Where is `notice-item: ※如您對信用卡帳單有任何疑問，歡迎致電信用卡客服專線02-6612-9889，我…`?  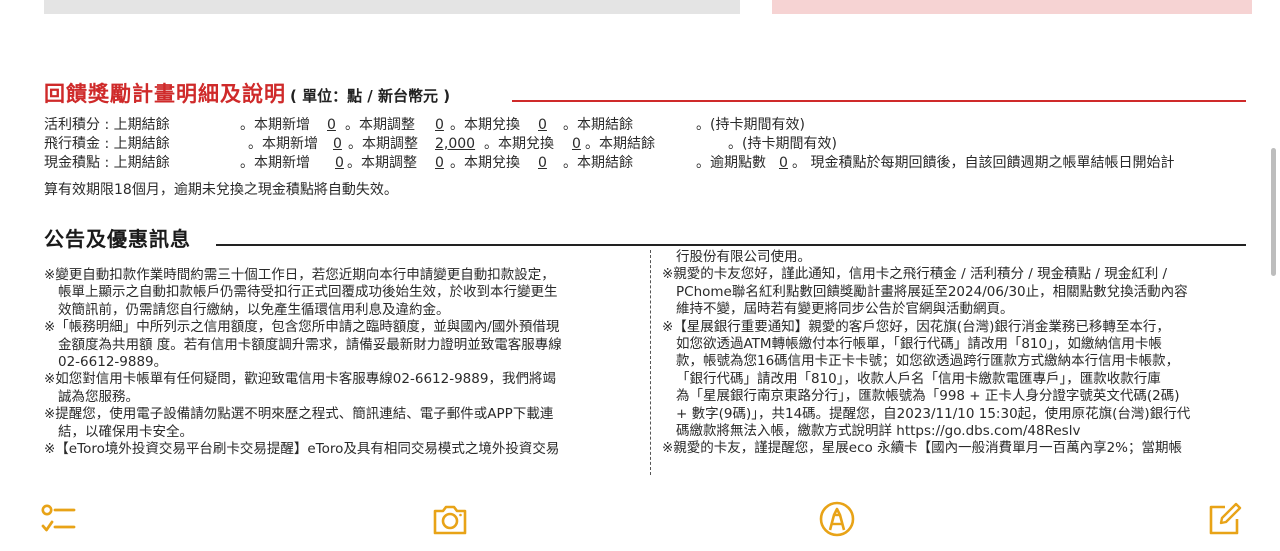
notice-item: ※如您對信用卡帳單有任何疑問，歡迎致電信用卡客服專線02-6612-9889，我… is located at coordinates (300, 379).